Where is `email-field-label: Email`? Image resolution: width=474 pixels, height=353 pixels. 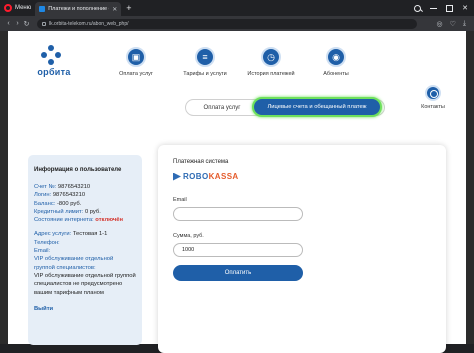
email-field-label: Email is located at coordinates (180, 200).